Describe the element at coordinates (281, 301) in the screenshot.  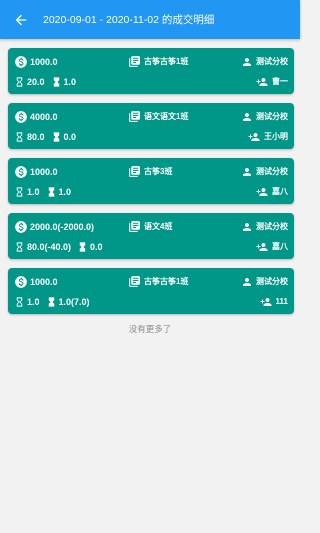
I see `student-name: 111` at that location.